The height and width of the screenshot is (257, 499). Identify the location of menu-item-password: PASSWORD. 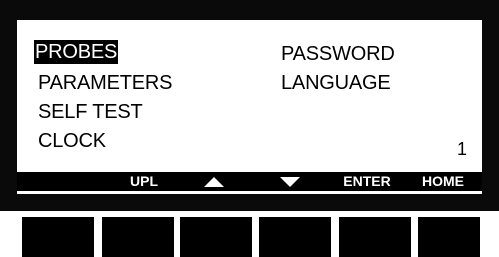
(338, 54).